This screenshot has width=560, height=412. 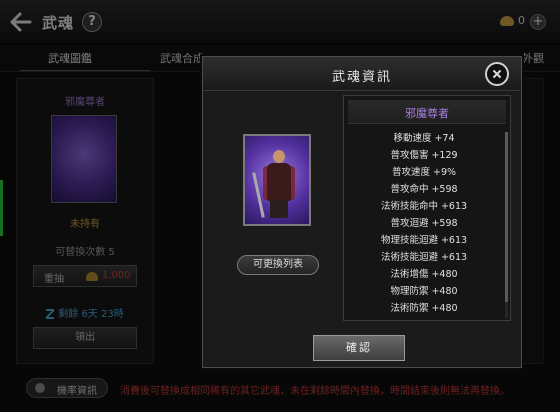 I want to click on stat-name: 普攻迴避, so click(x=409, y=223).